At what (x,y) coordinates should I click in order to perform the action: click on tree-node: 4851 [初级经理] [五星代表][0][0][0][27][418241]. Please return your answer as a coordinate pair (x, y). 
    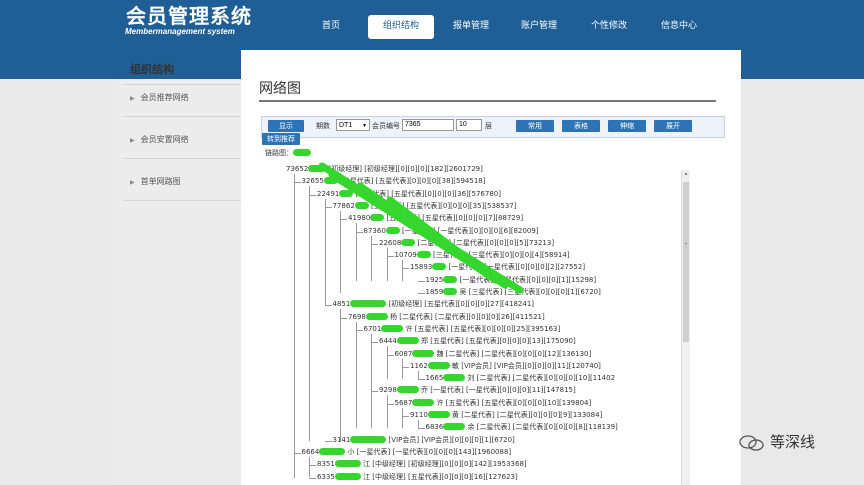
    Looking at the image, I should click on (433, 304).